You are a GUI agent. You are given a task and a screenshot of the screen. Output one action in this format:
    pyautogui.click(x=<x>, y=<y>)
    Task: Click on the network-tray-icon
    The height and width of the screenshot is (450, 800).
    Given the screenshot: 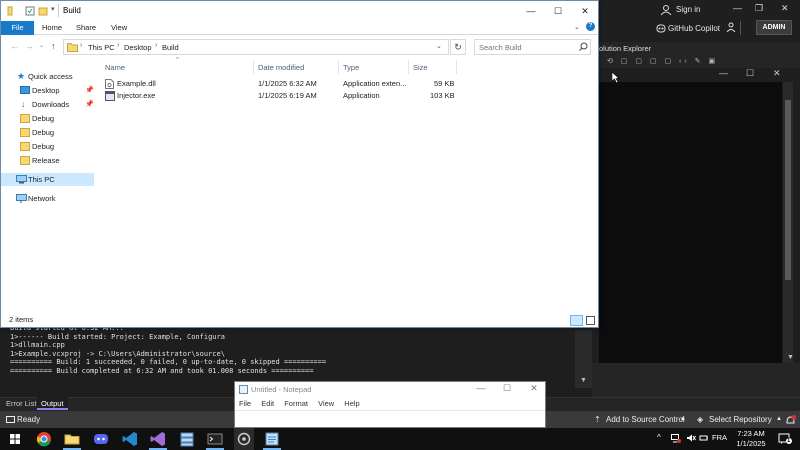 What is the action you would take?
    pyautogui.click(x=676, y=438)
    